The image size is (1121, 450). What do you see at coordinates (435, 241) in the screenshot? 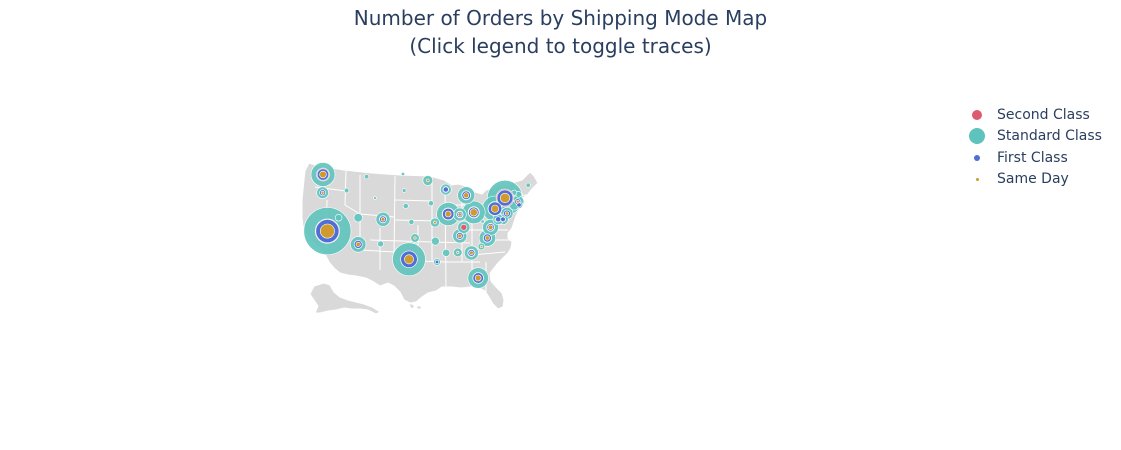
I see `marker-standard-class-arkansas` at bounding box center [435, 241].